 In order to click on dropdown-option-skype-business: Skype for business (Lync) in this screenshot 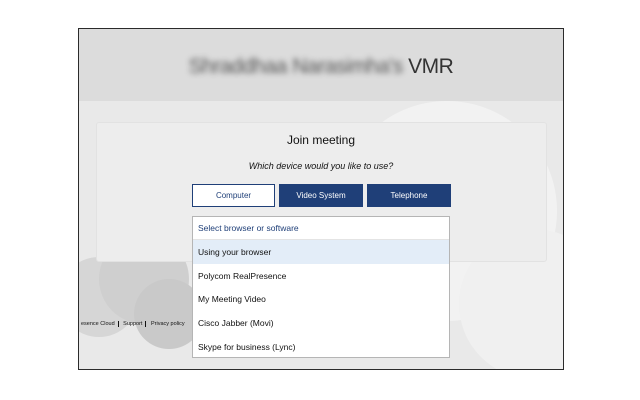, I will do `click(321, 346)`.